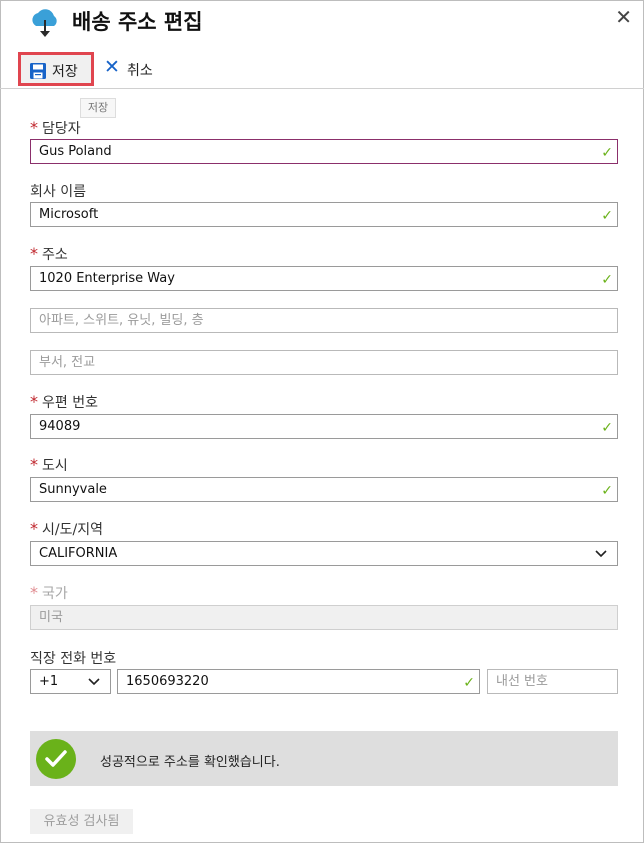 The image size is (644, 843). Describe the element at coordinates (49, 681) in the screenshot. I see `country-code-value: +1` at that location.